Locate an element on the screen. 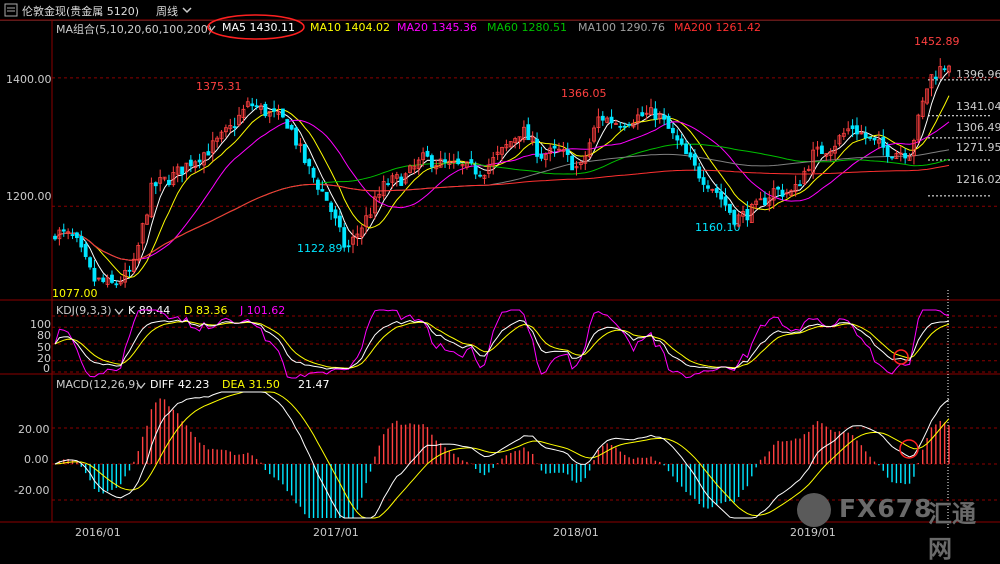 The height and width of the screenshot is (564, 1000). ma5-highlight-circle is located at coordinates (256, 27).